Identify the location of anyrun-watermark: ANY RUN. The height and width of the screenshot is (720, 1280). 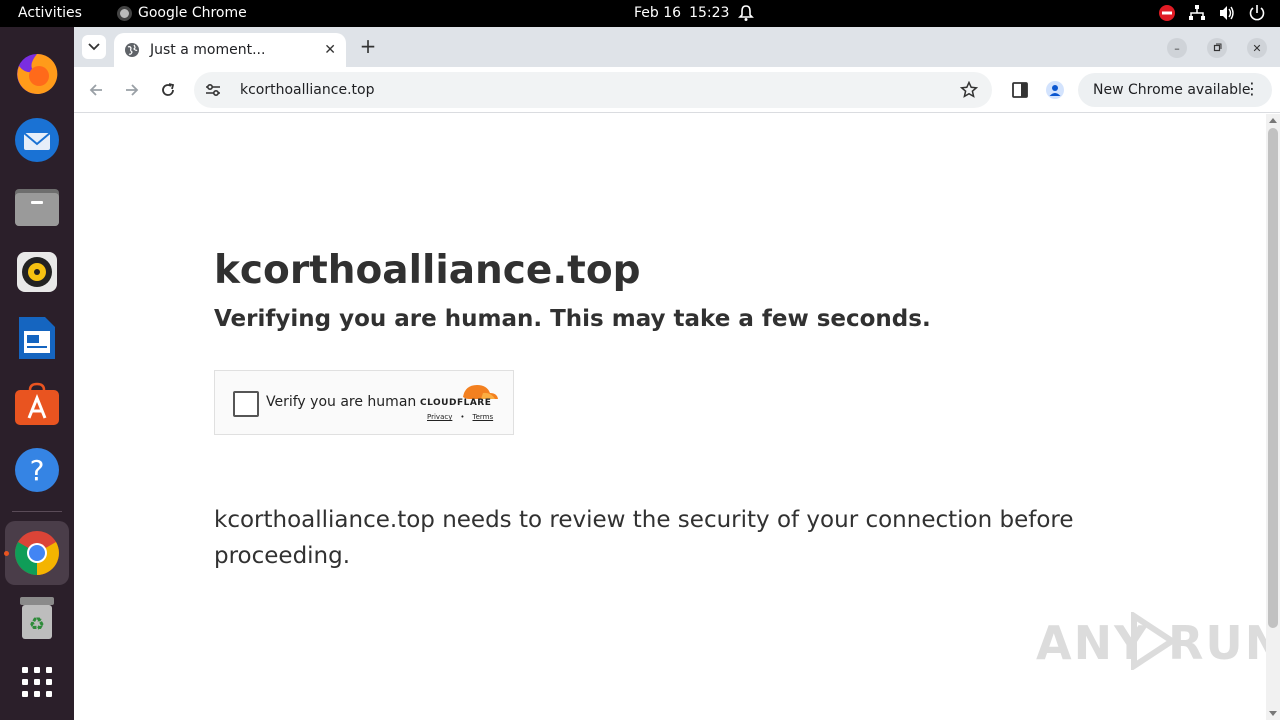
(1158, 641).